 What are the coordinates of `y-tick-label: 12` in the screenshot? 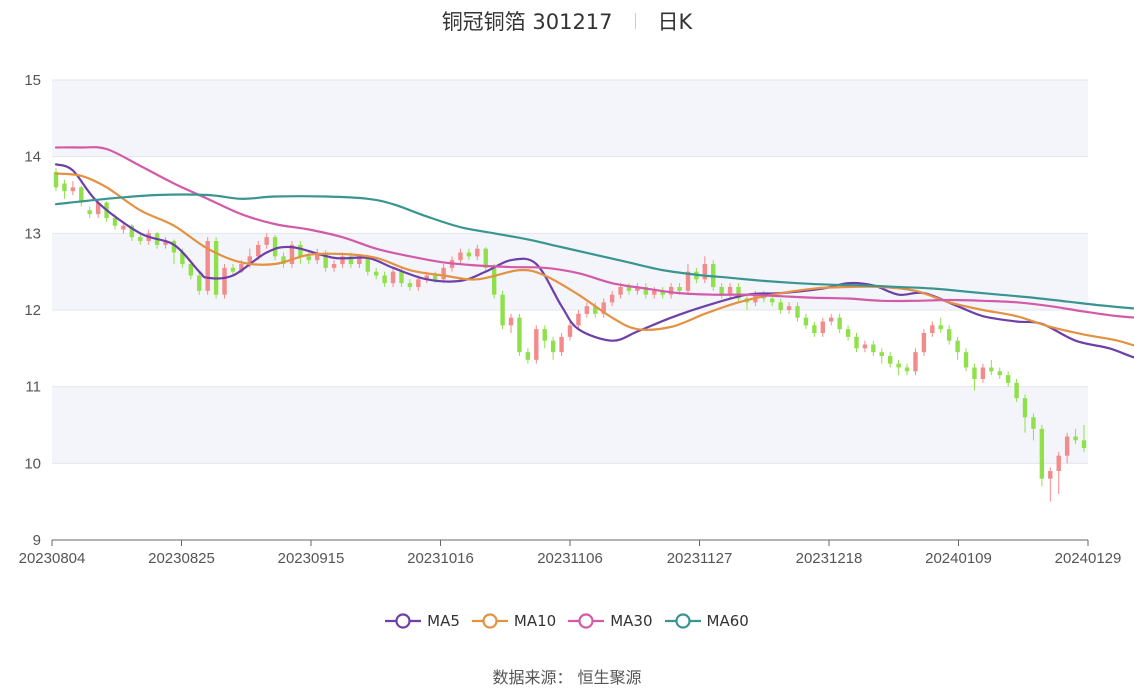 It's located at (32, 310).